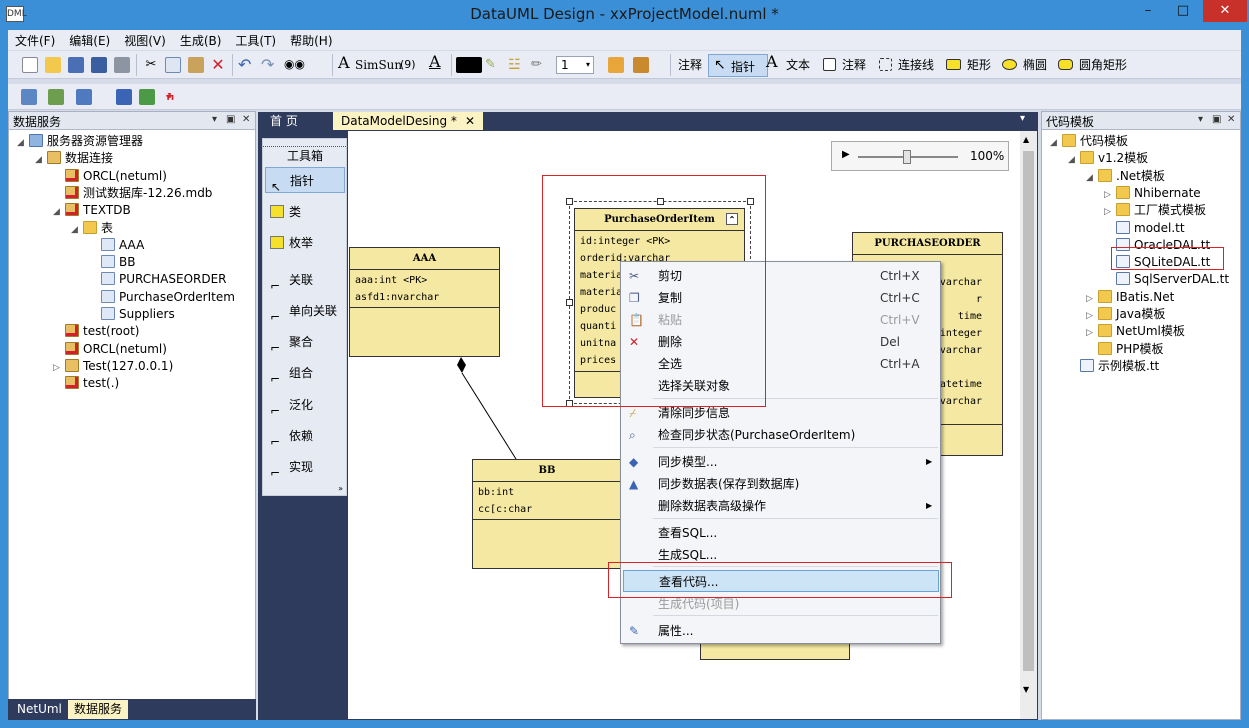 Image resolution: width=1249 pixels, height=728 pixels. I want to click on tree-item: 测试数据库-12.26.mdb, so click(132, 193).